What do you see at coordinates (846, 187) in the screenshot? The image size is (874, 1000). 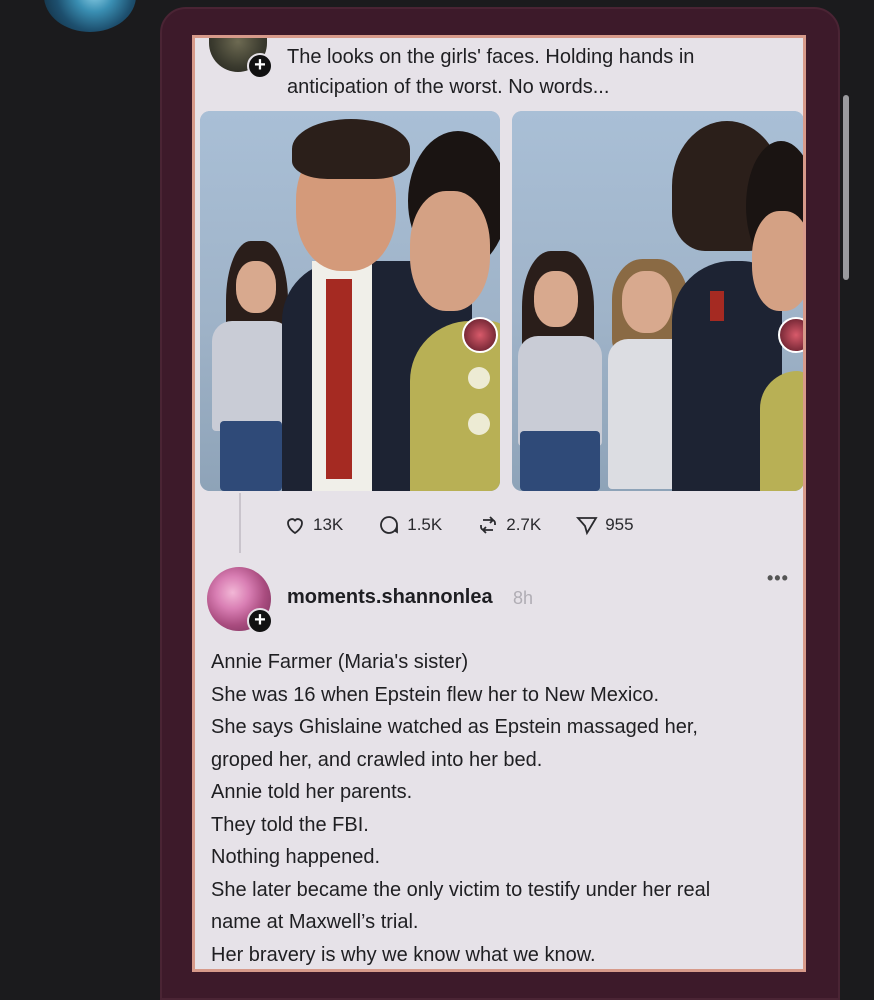 I see `scrollbar` at bounding box center [846, 187].